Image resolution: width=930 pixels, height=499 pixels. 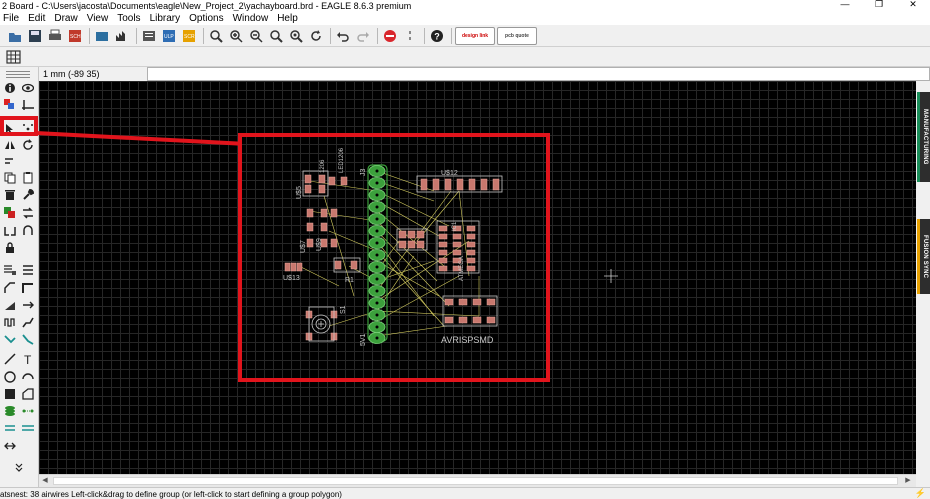 I want to click on svg-text: T, so click(x=28, y=359).